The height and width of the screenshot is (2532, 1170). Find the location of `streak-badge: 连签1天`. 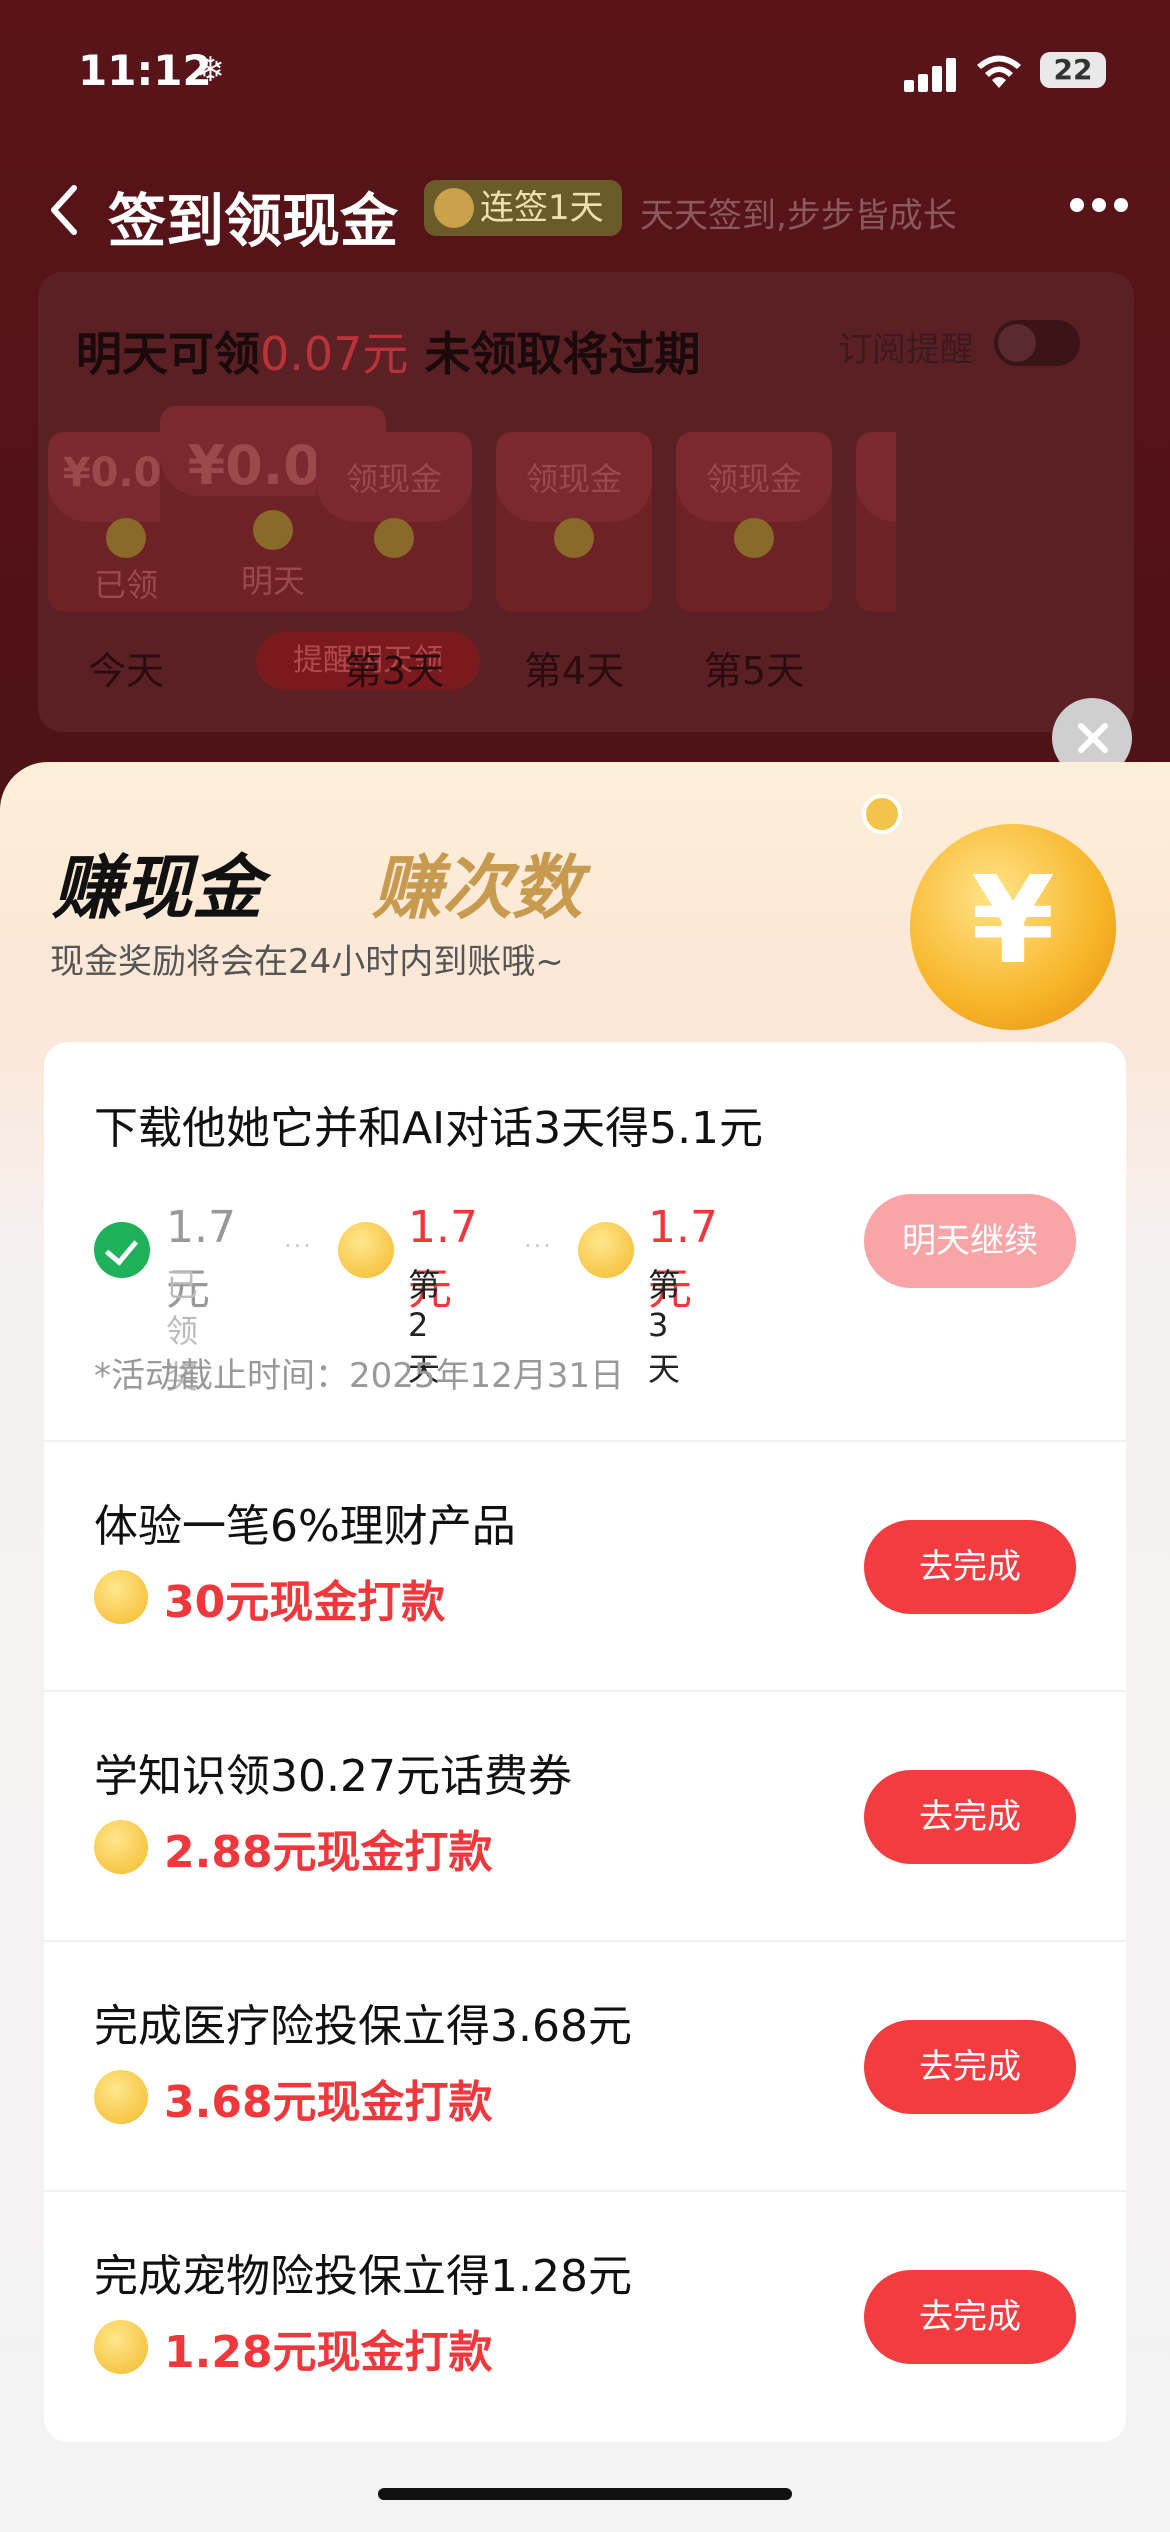

streak-badge: 连签1天 is located at coordinates (523, 208).